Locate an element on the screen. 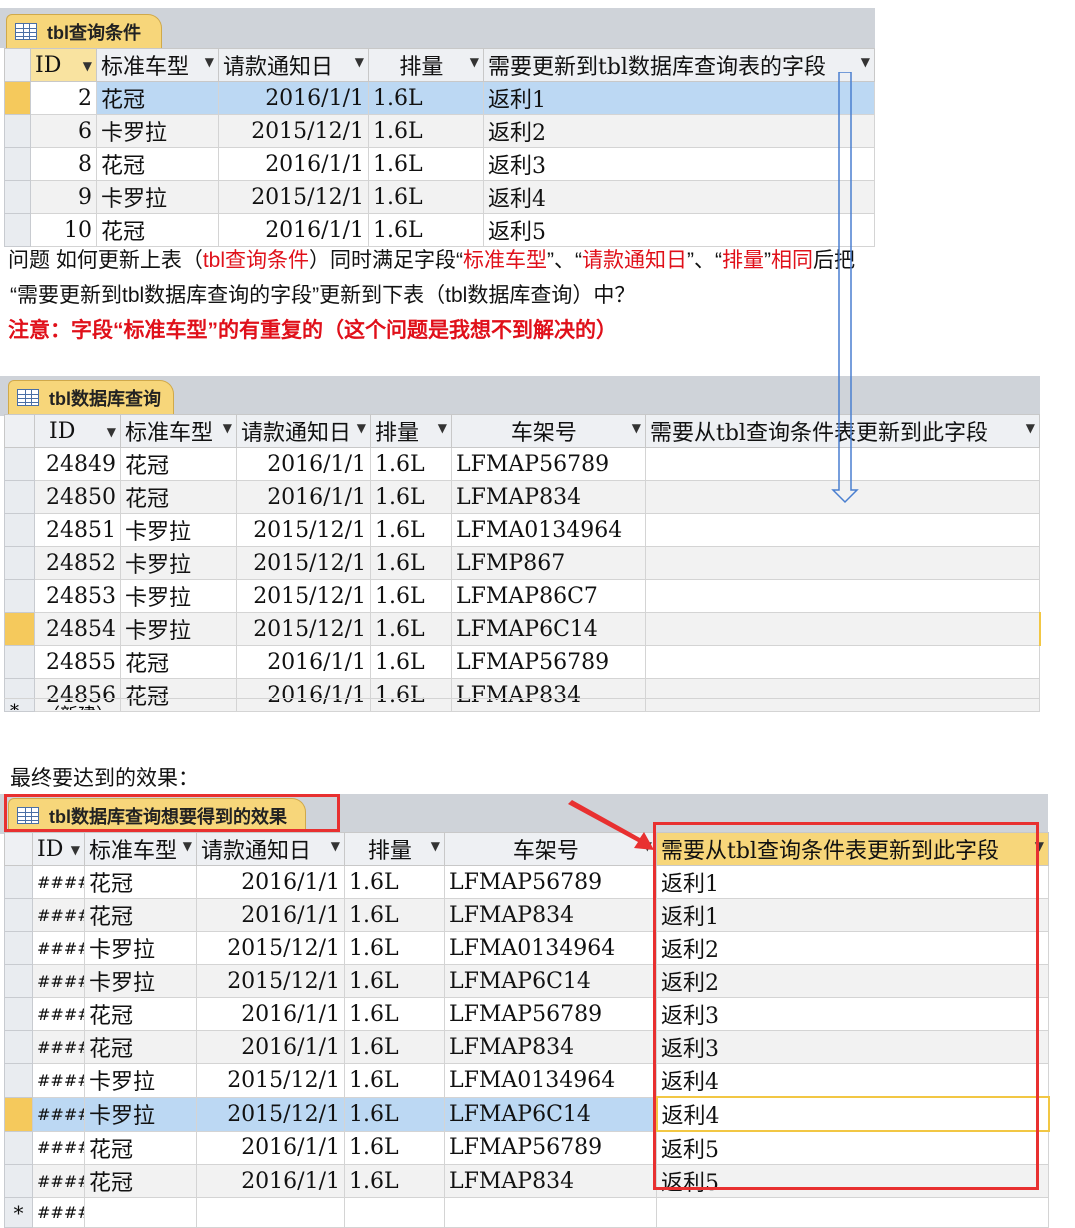  column-header: 标准车型 ▼ is located at coordinates (157, 65).